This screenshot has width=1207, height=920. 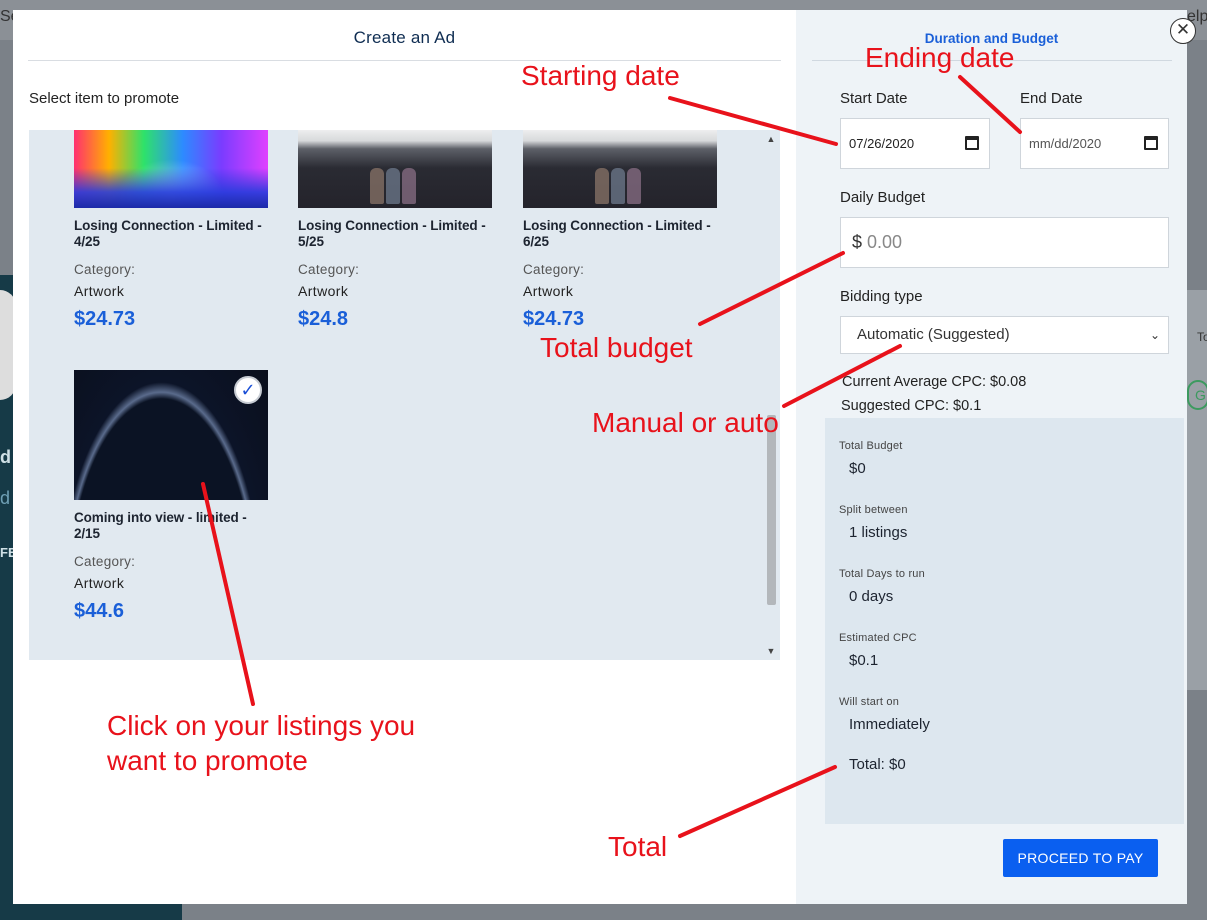 I want to click on listing-scrollbar: ▲ ▼, so click(x=771, y=395).